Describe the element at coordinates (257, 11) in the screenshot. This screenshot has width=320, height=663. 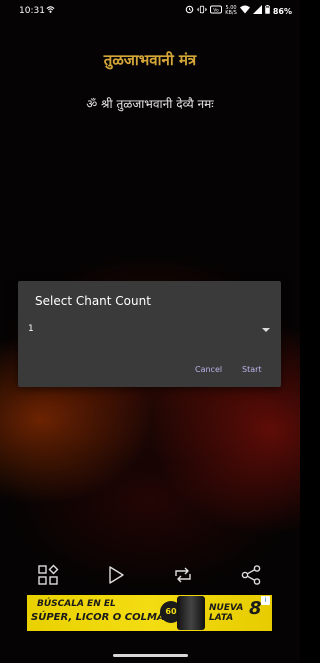
I see `signal-icon` at that location.